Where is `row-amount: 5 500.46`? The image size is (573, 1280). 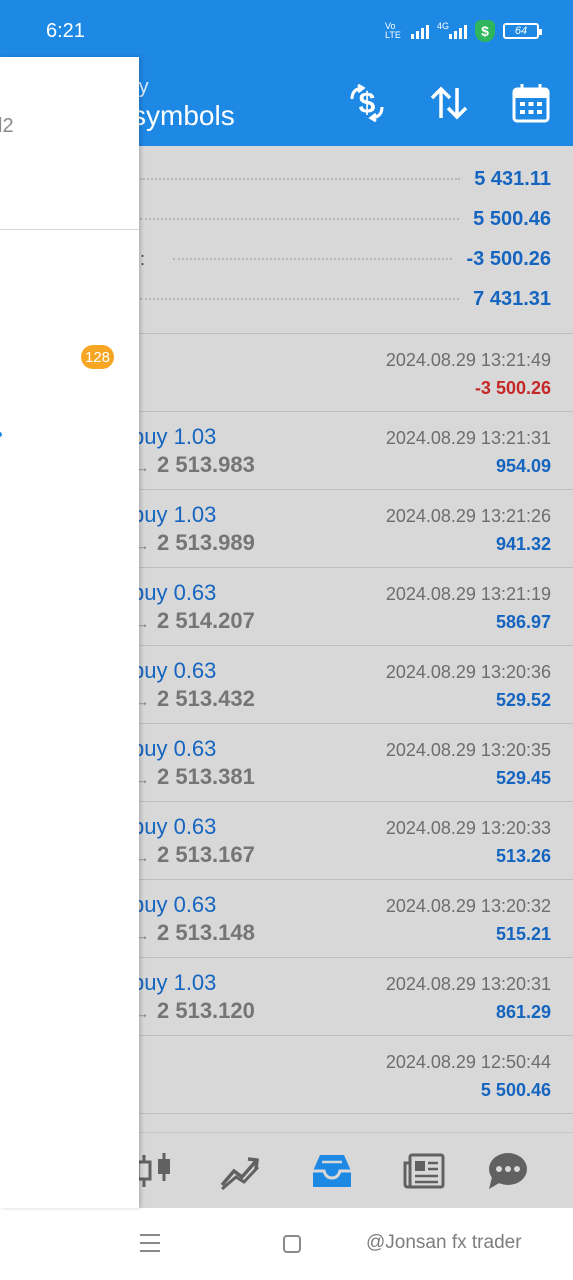 row-amount: 5 500.46 is located at coordinates (515, 1090).